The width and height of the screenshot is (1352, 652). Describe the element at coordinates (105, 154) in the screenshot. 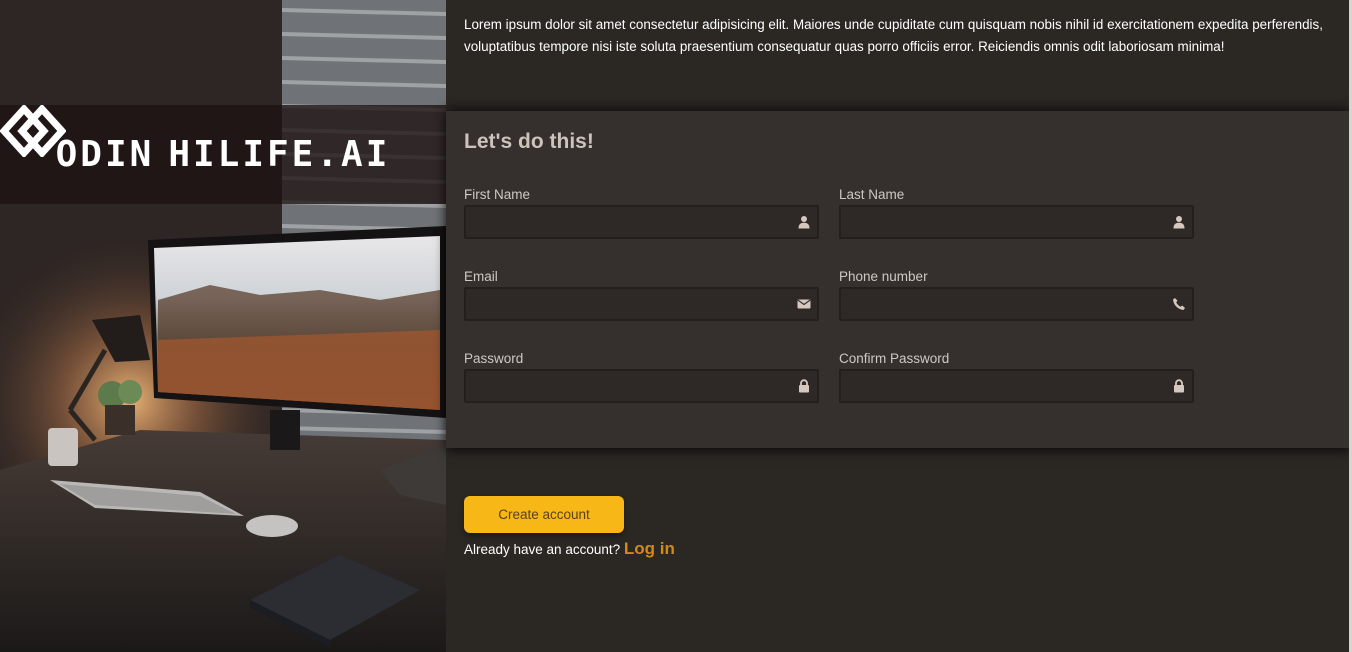

I see `brand-left-word: ODIN` at that location.